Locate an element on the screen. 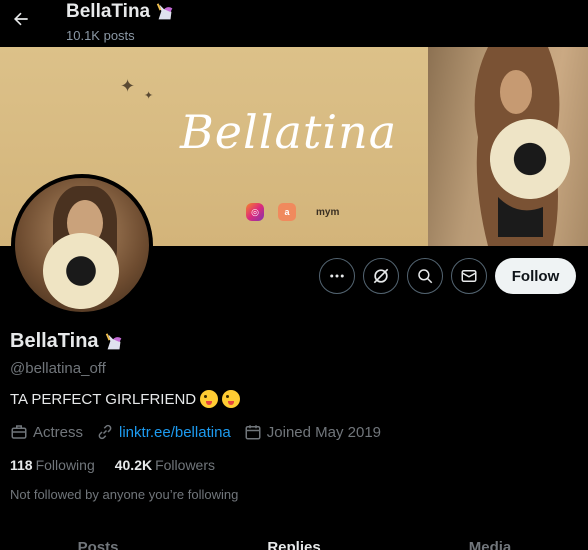 The height and width of the screenshot is (550, 588). website-link: linktr.ee/bellatina is located at coordinates (175, 432).